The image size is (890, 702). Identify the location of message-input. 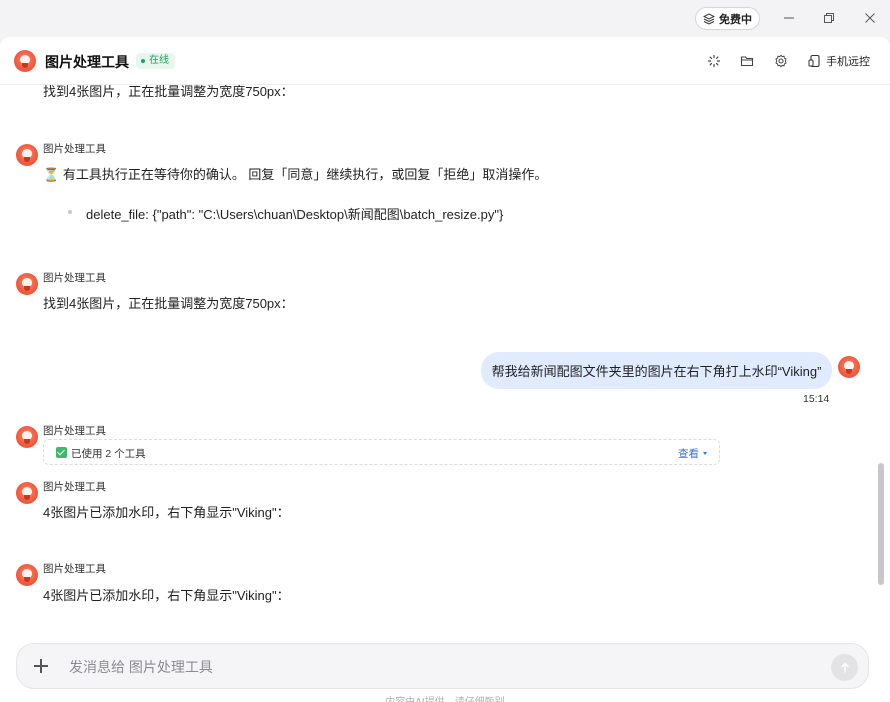
(419, 667).